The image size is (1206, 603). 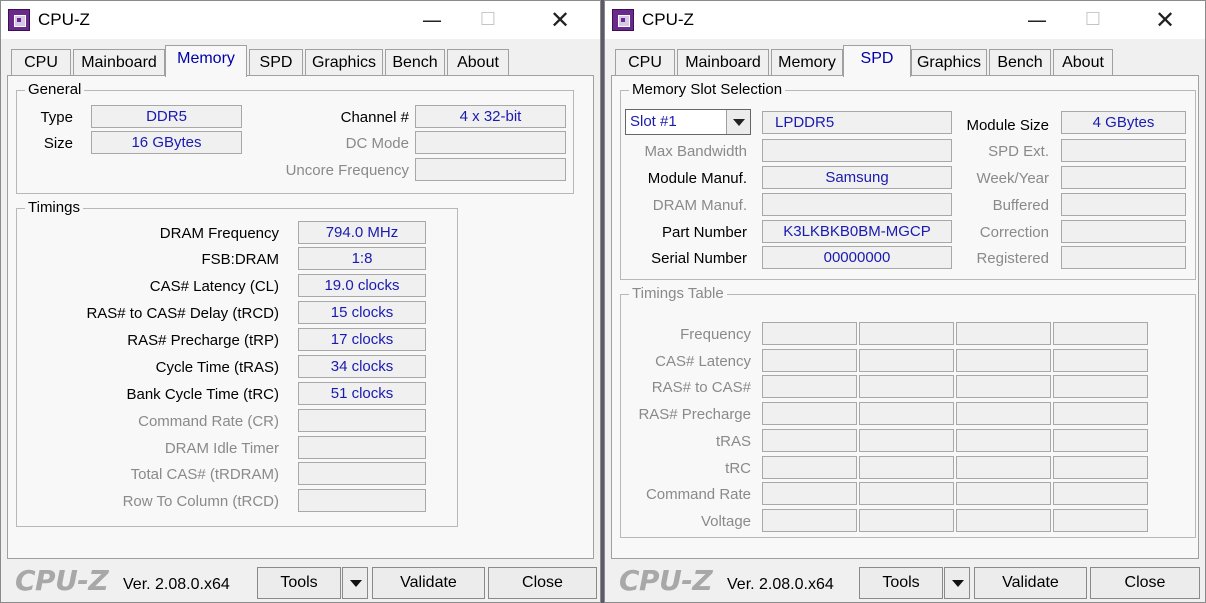 I want to click on timings-table-row-label: Frequency, so click(x=715, y=334).